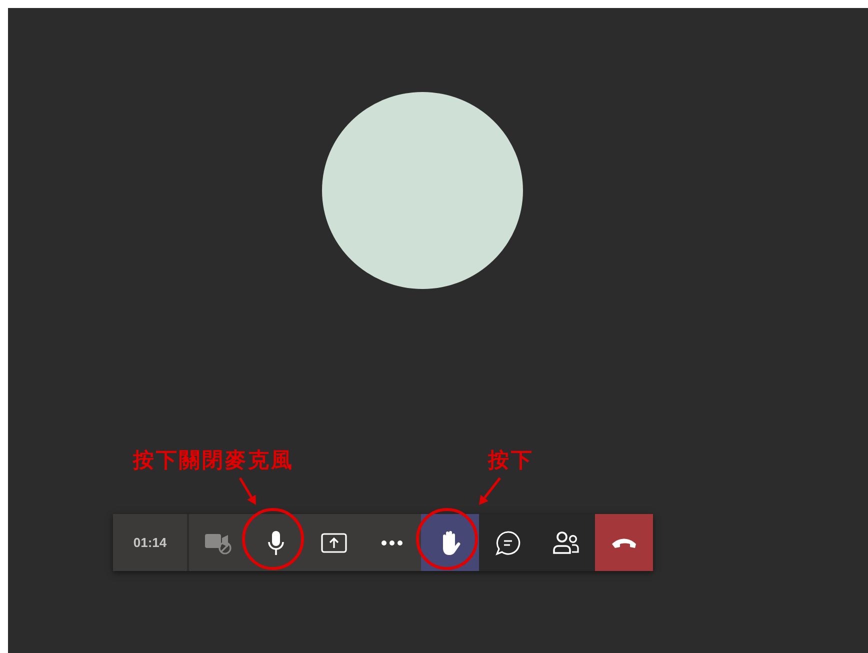 The image size is (868, 653). I want to click on microphone-button, so click(276, 542).